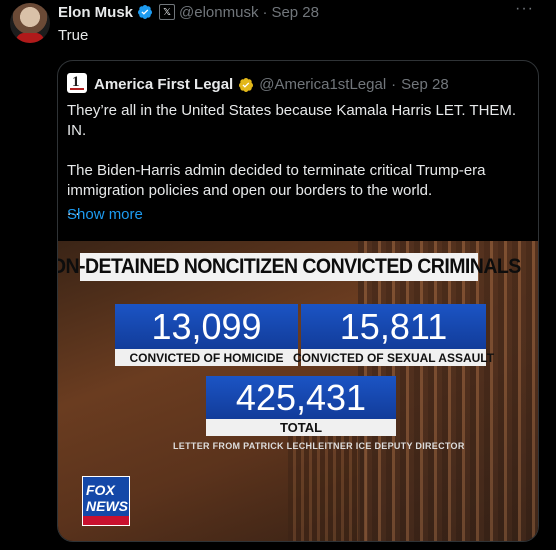 This screenshot has width=556, height=550. I want to click on stat-homicide-value: 13,099, so click(206, 326).